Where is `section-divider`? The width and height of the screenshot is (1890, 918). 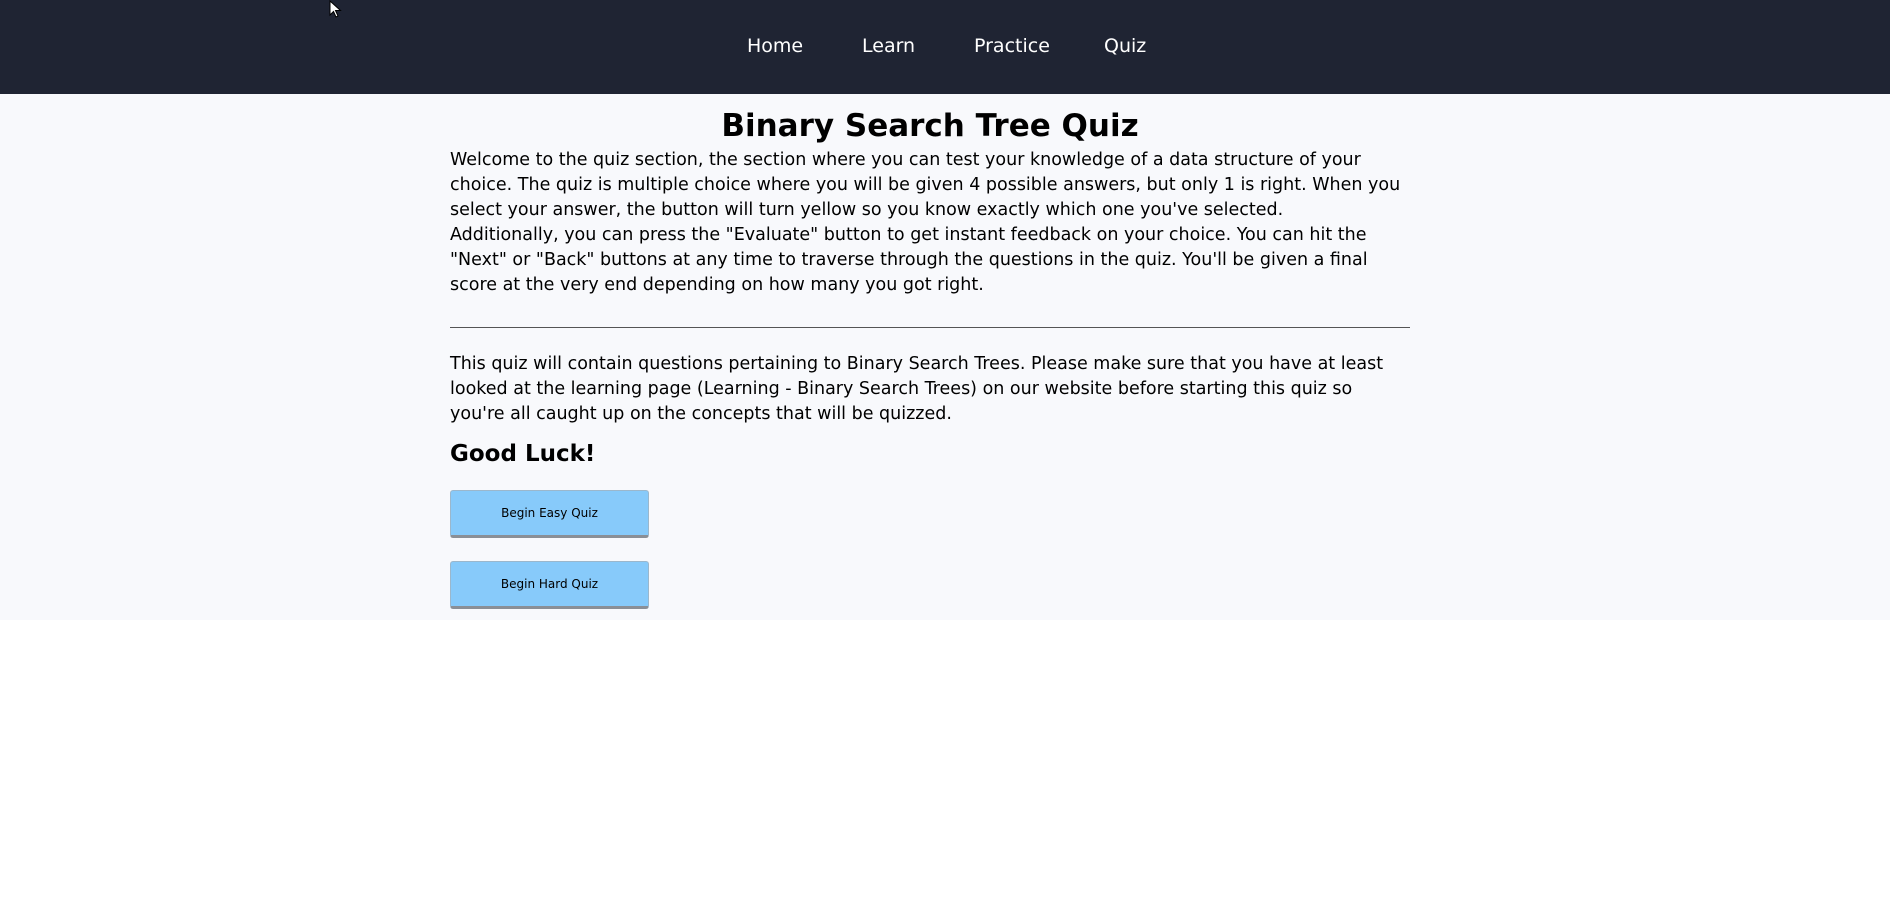 section-divider is located at coordinates (930, 327).